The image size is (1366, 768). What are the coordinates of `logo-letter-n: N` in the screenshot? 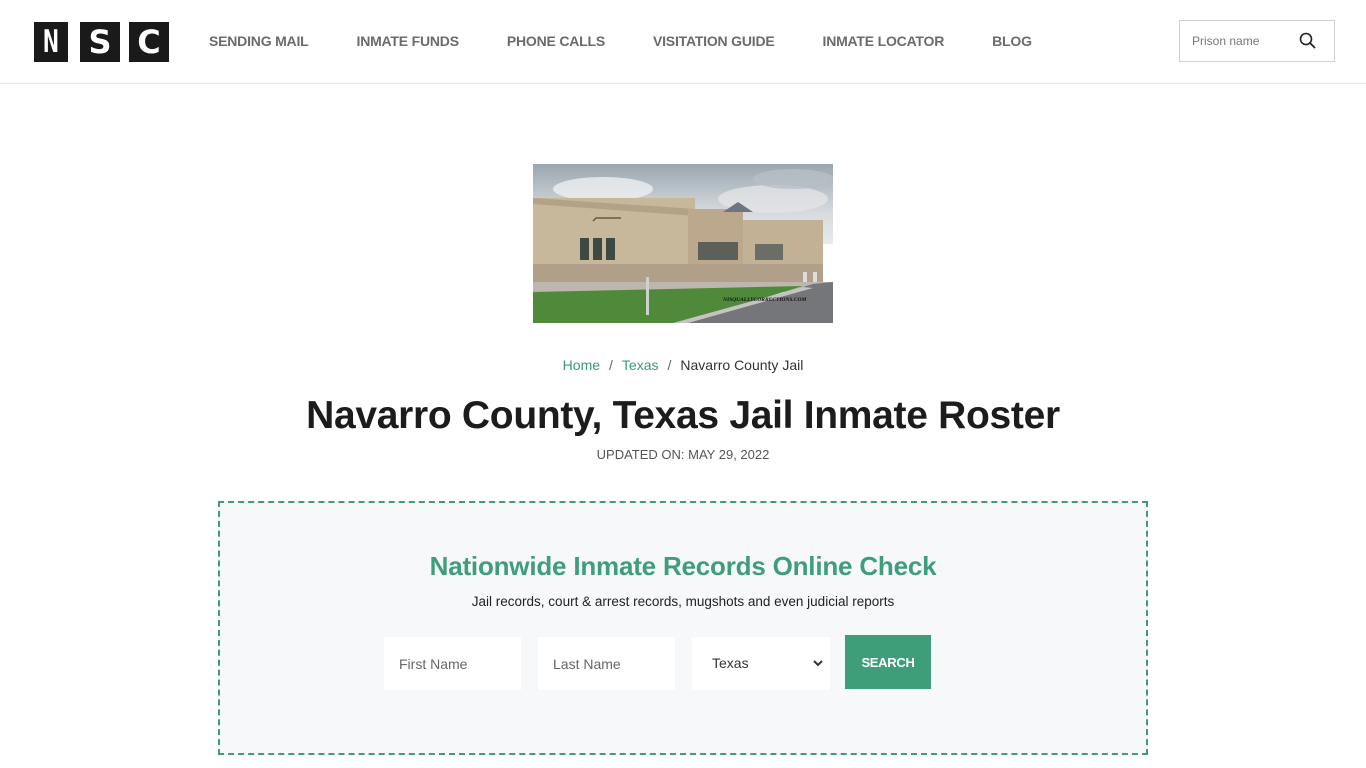 It's located at (51, 42).